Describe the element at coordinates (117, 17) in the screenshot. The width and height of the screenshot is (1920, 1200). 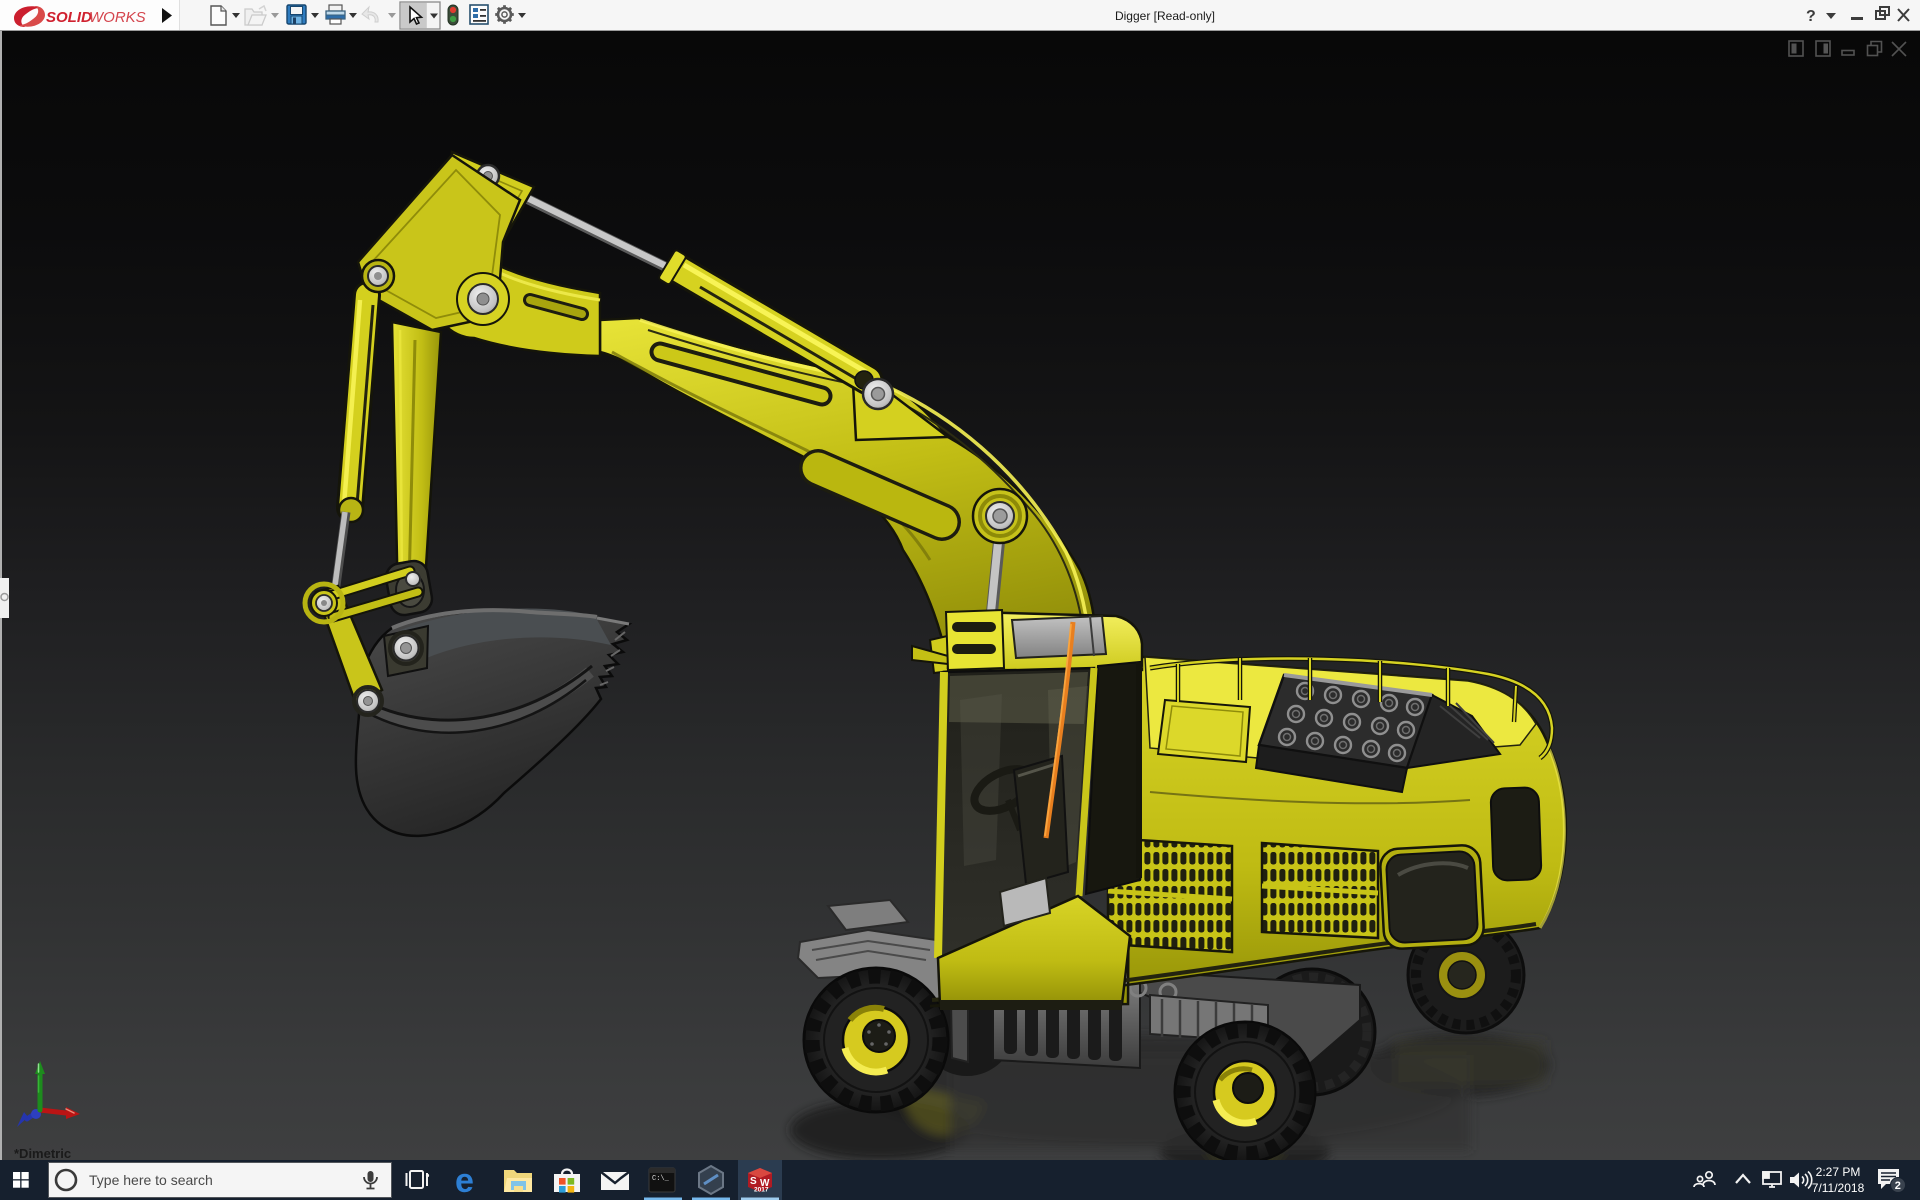
I see `svg-text: WORKS` at that location.